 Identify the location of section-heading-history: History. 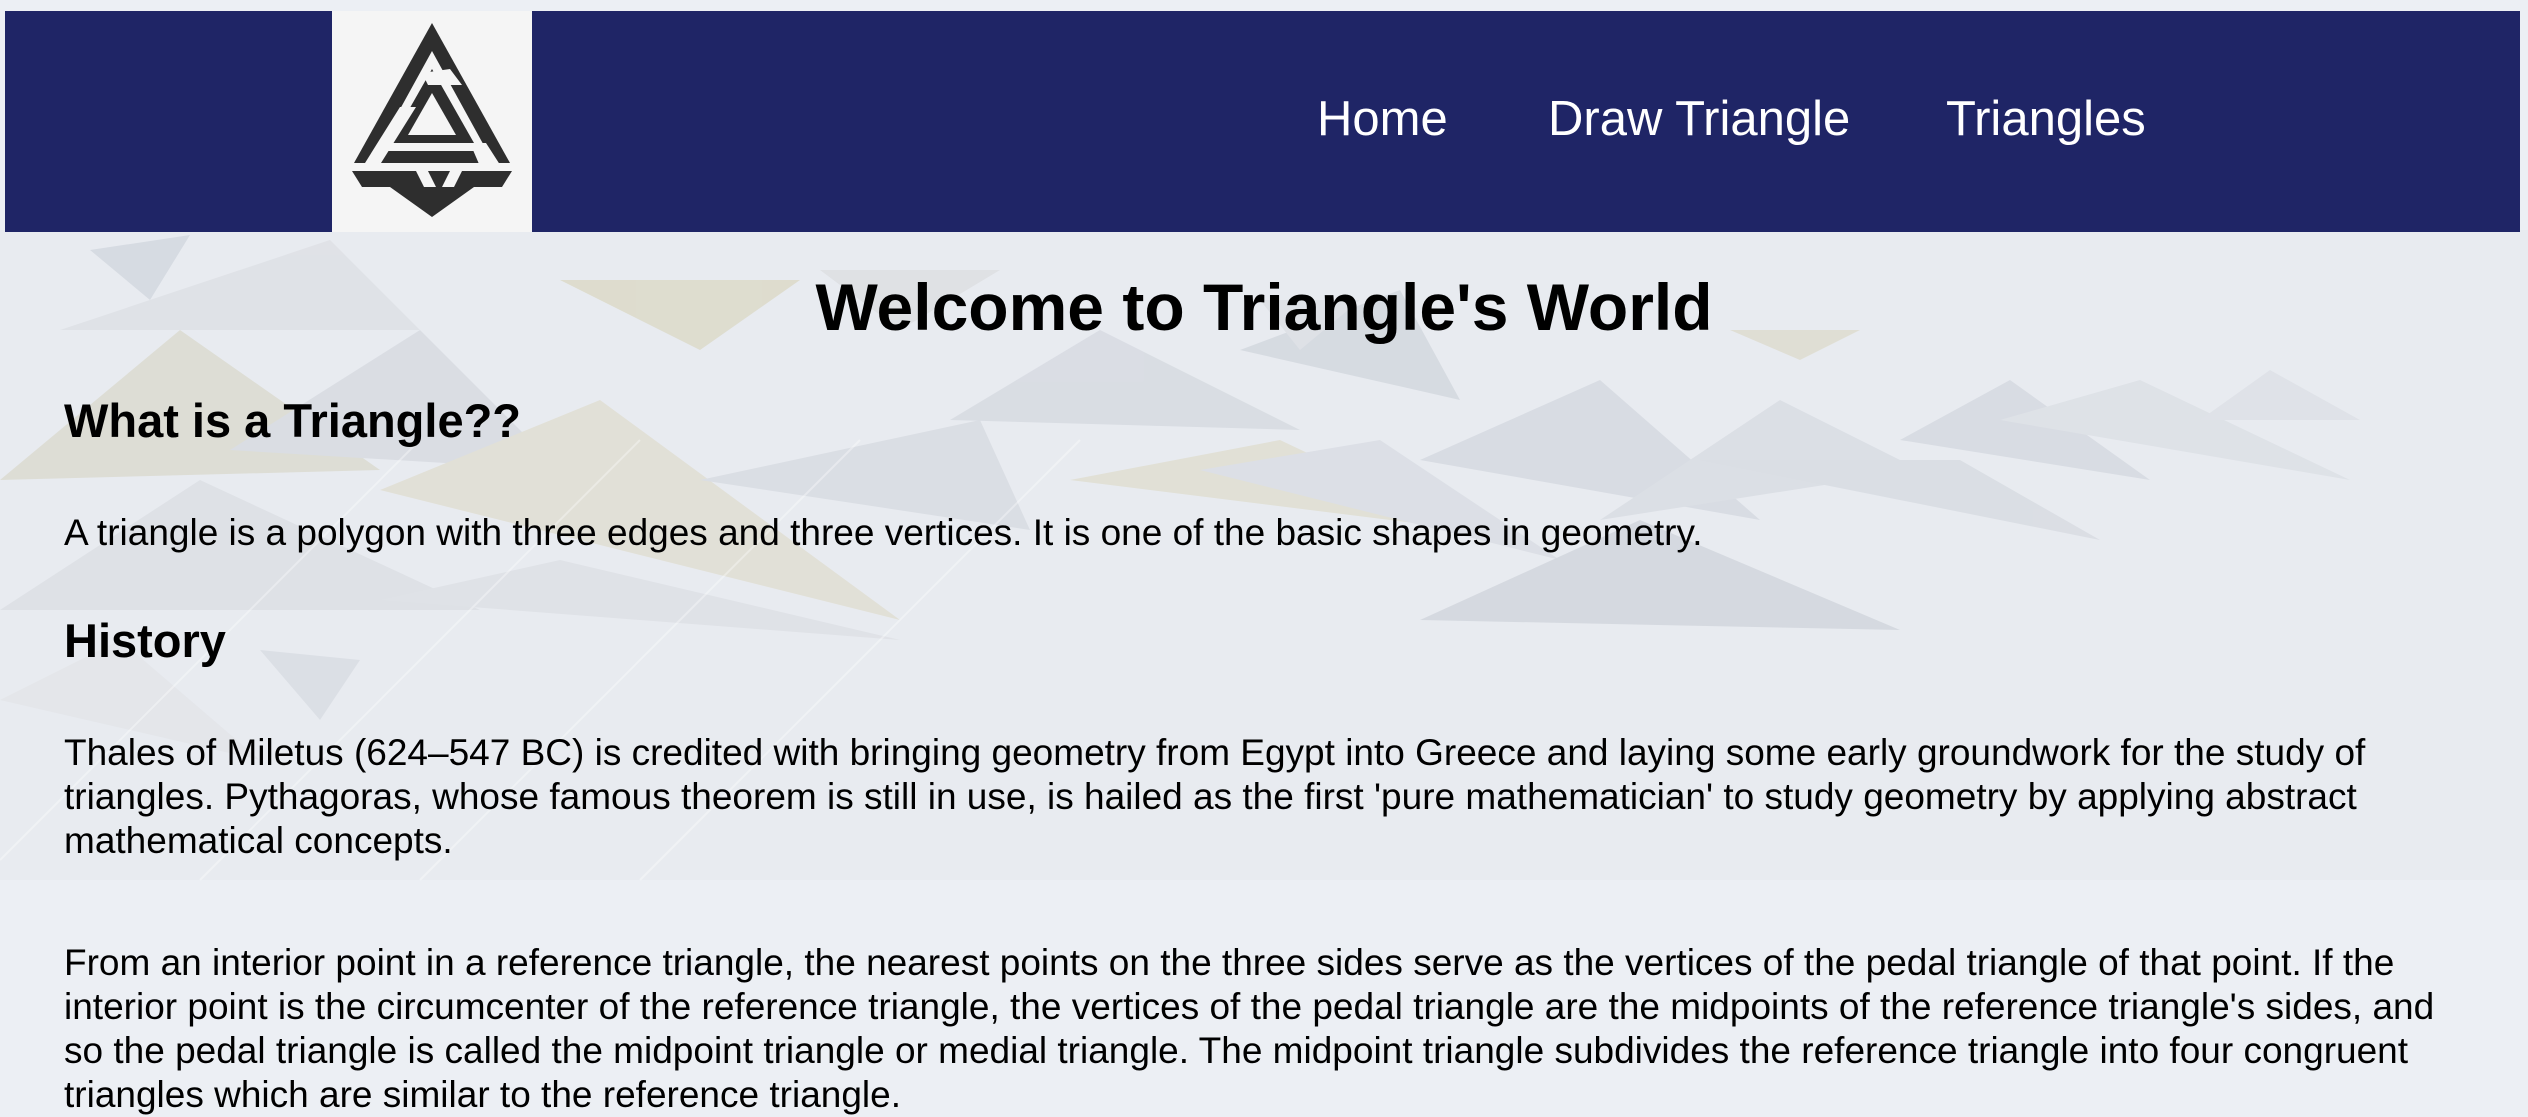
(145, 640).